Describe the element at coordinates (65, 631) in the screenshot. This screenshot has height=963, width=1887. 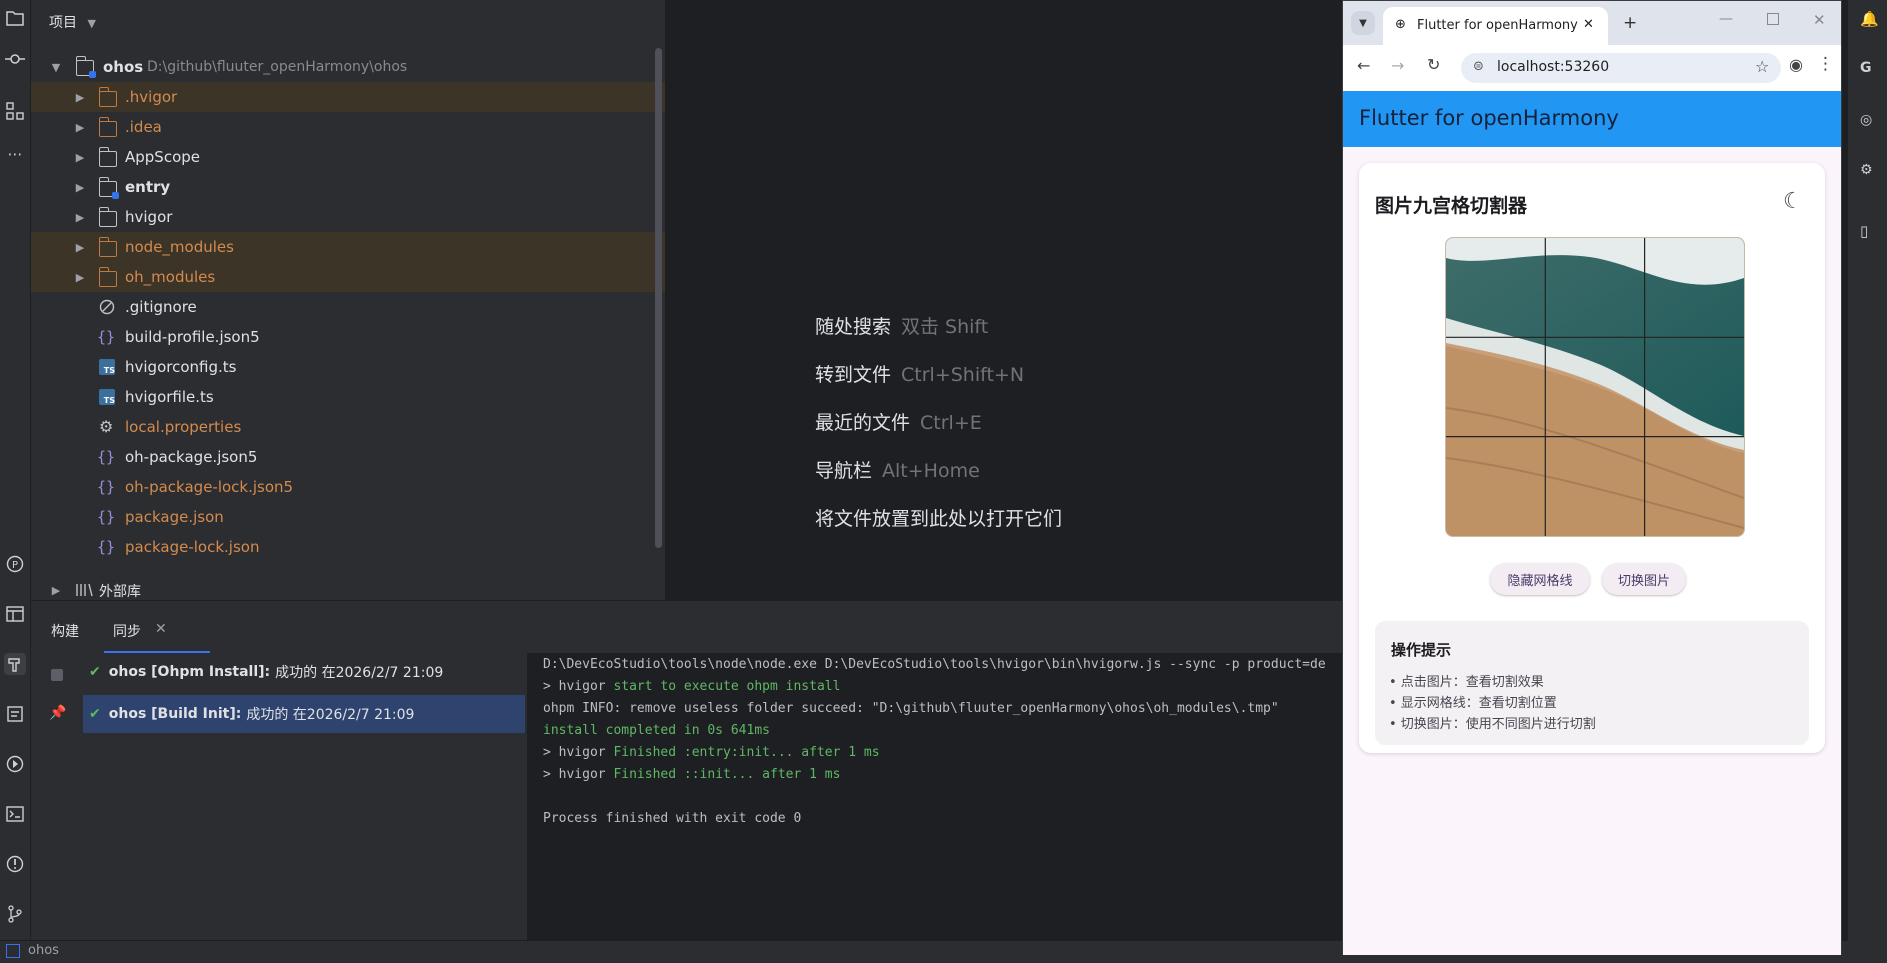
I see `tab-build: 构建` at that location.